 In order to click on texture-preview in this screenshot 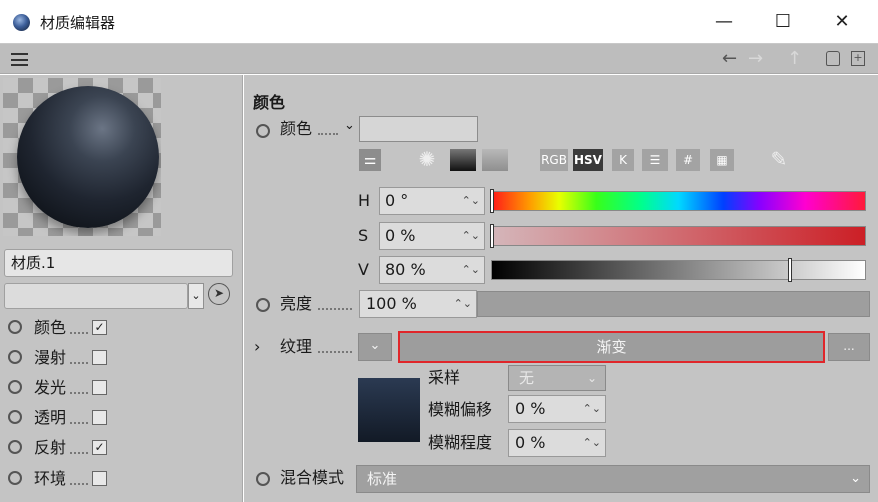, I will do `click(389, 410)`.